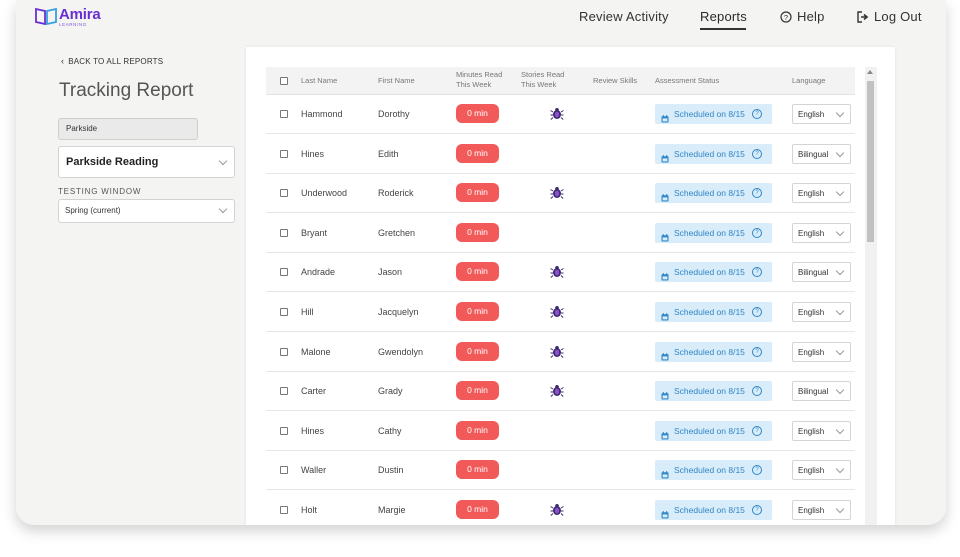  What do you see at coordinates (723, 16) in the screenshot?
I see `nav-reports: Reports` at bounding box center [723, 16].